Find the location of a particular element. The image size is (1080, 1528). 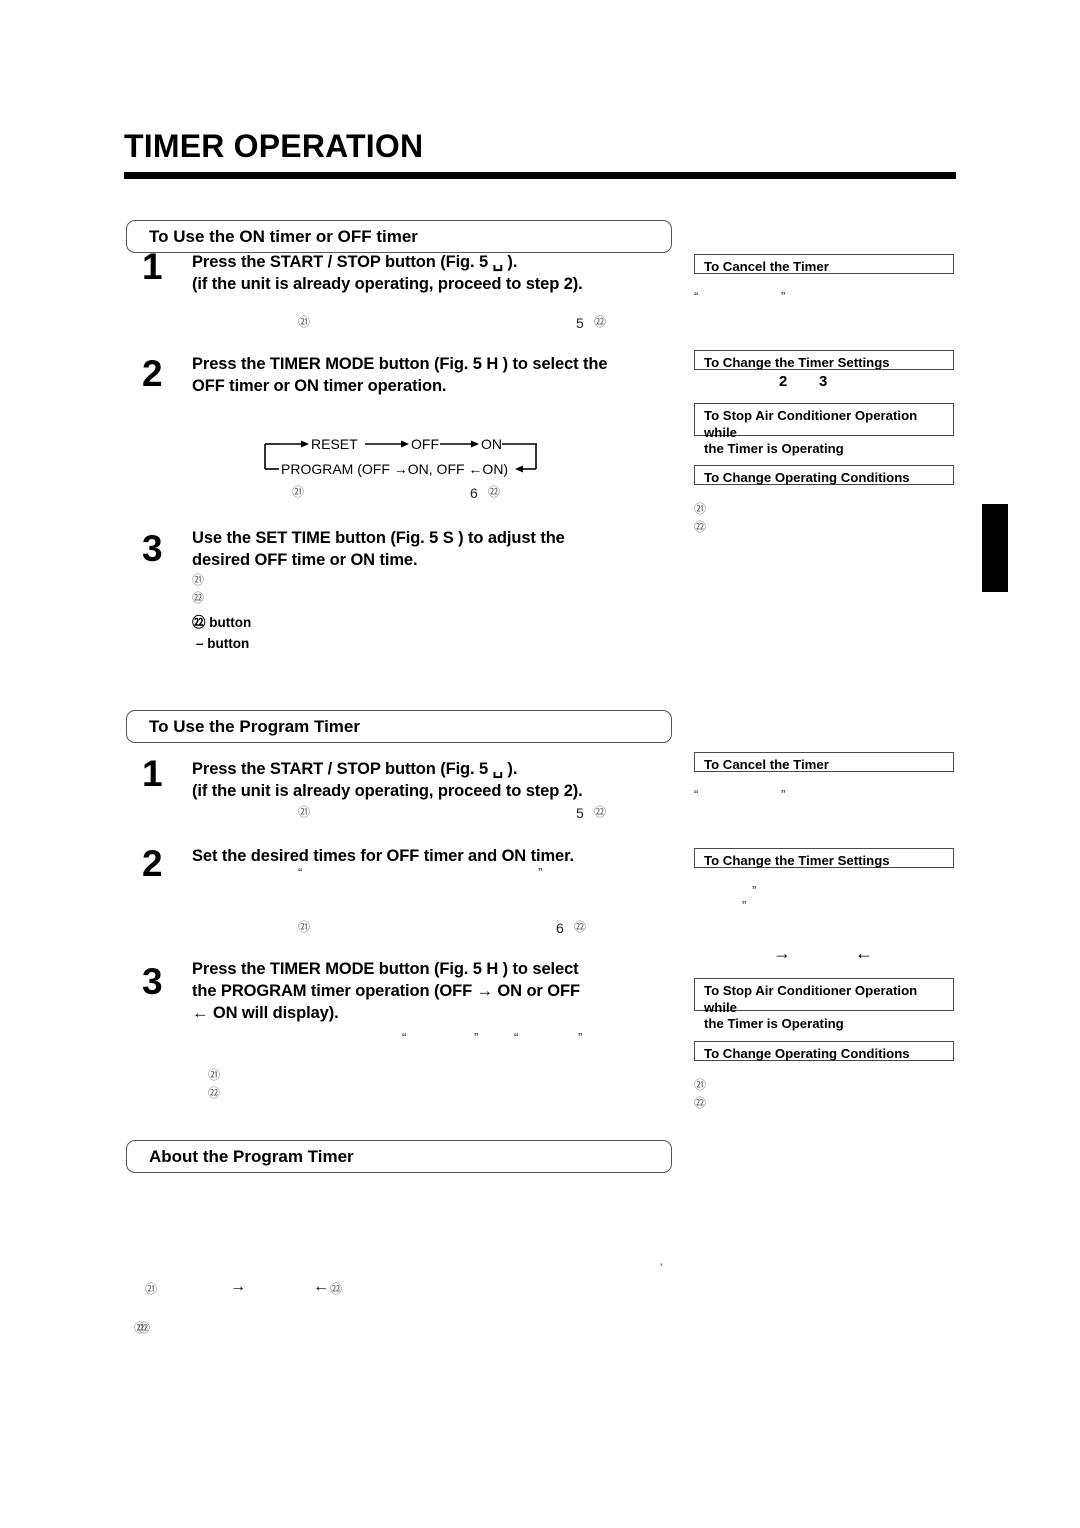

section-header-on-off-timer: To Use the ON timer or OFF timer is located at coordinates (399, 236).